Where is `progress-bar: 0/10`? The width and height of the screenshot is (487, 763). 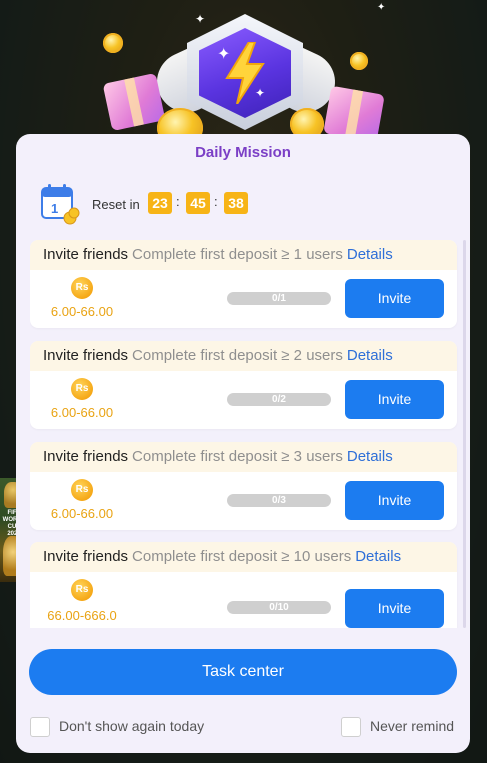
progress-bar: 0/10 is located at coordinates (279, 607).